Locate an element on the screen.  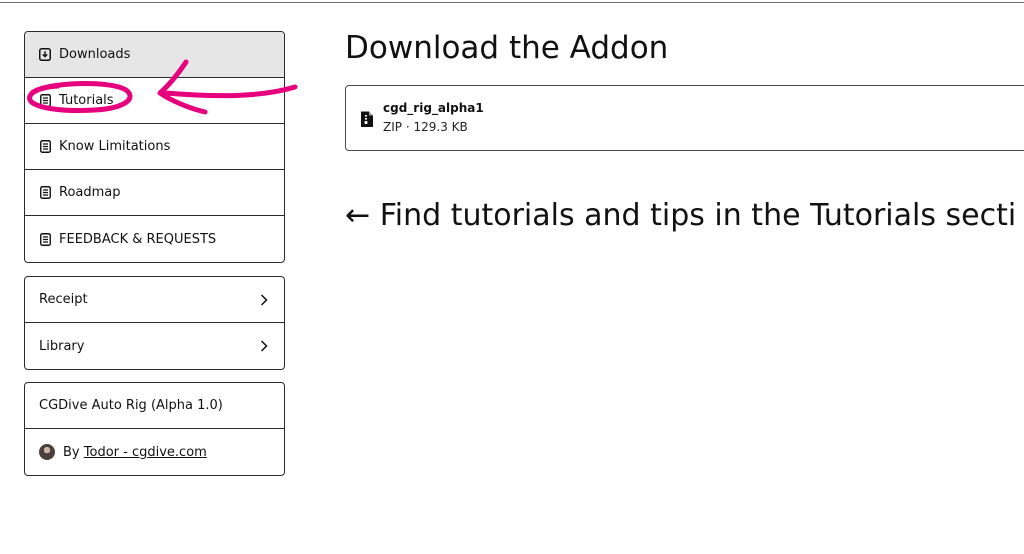
product-name: CGDive Auto Rig (Alpha 1.0) is located at coordinates (131, 405).